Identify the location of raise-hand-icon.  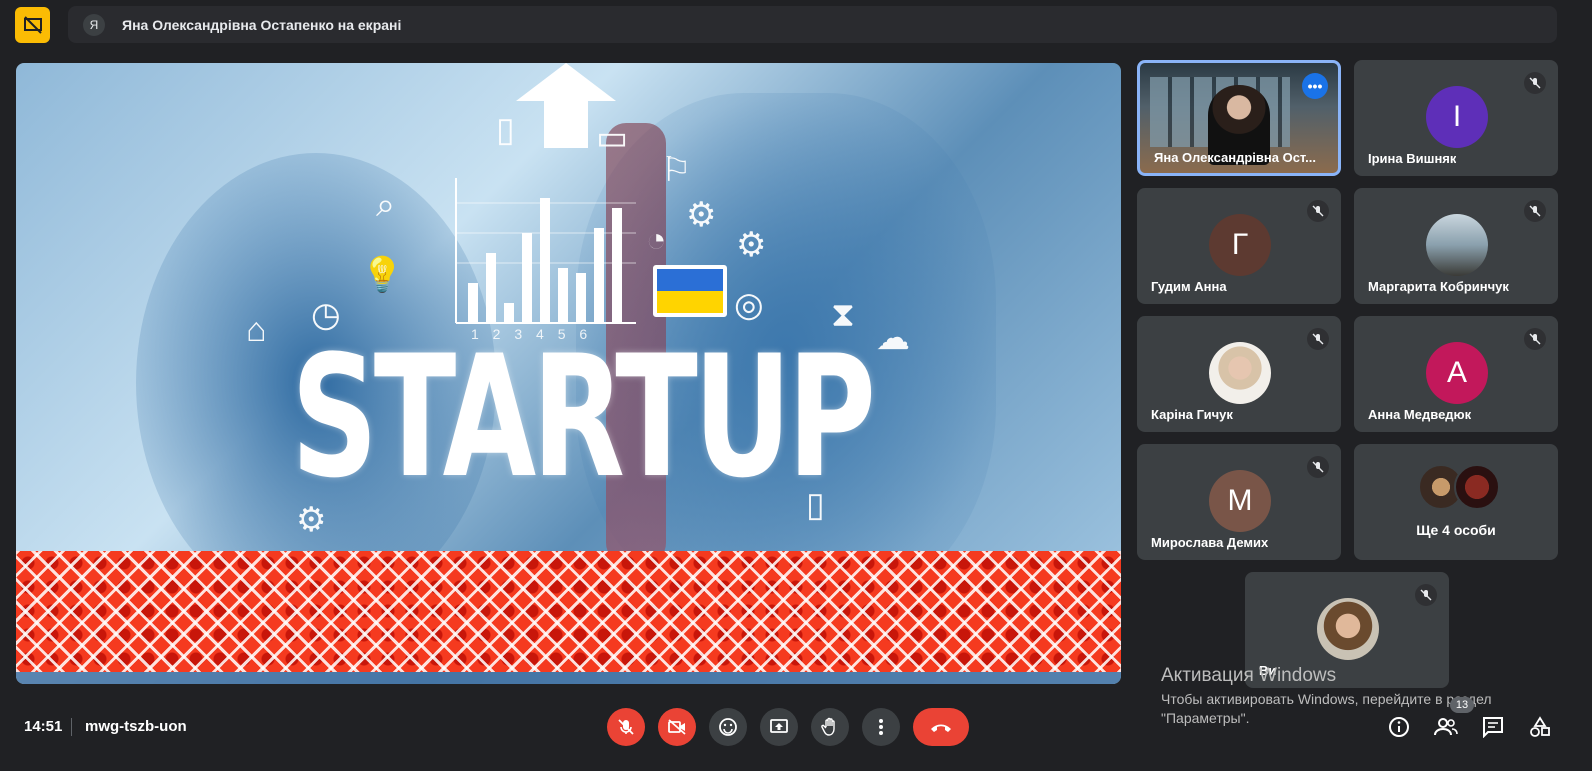
(828, 726).